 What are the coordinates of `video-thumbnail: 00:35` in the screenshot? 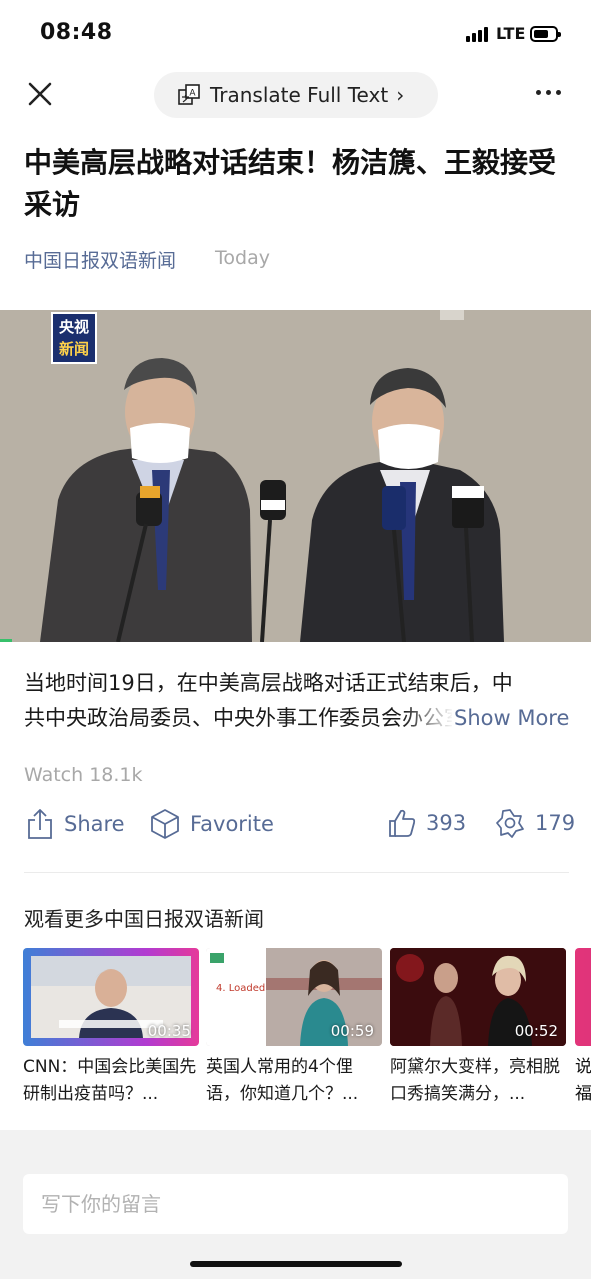 It's located at (111, 997).